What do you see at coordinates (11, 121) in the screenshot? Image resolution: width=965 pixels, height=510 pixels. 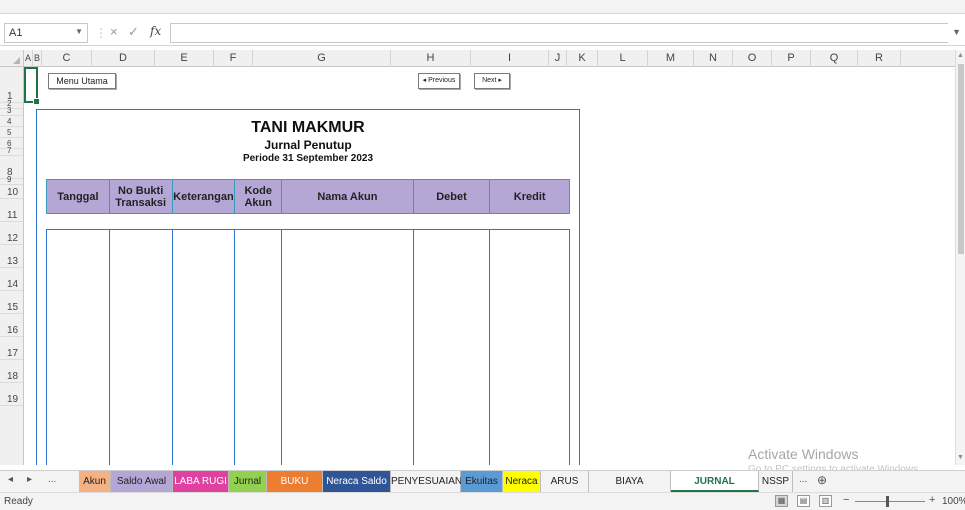 I see `row-header-4: 4` at bounding box center [11, 121].